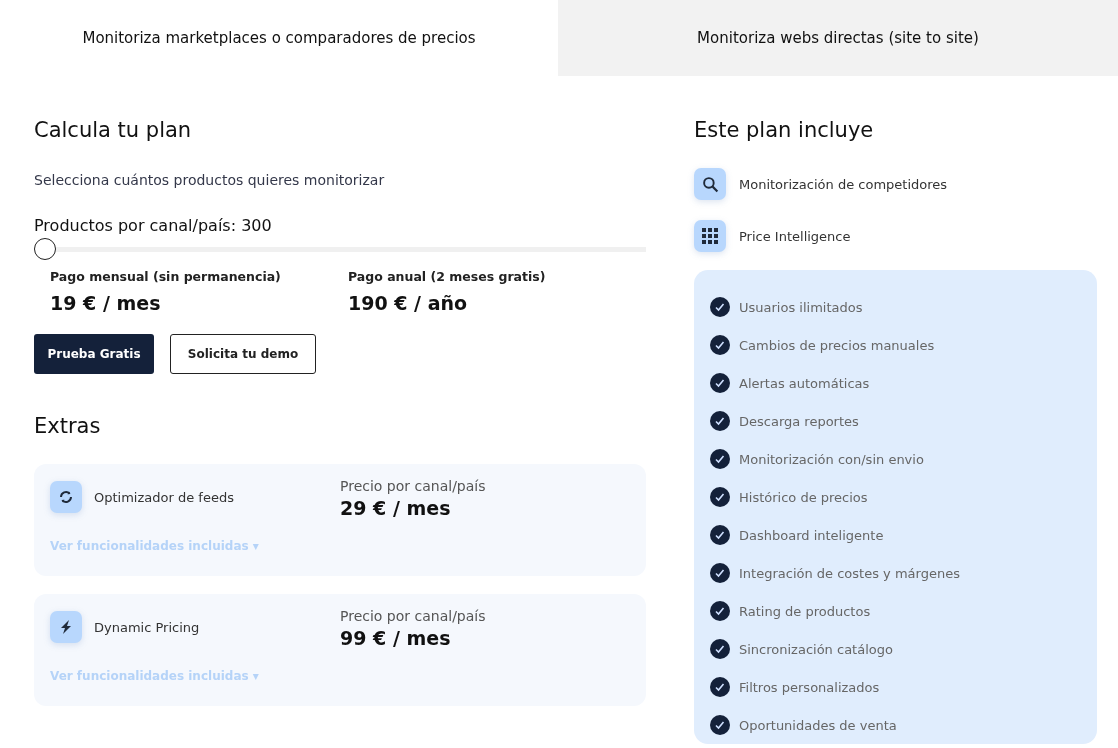 The width and height of the screenshot is (1118, 748). I want to click on feature-item: Rating de productos, so click(805, 611).